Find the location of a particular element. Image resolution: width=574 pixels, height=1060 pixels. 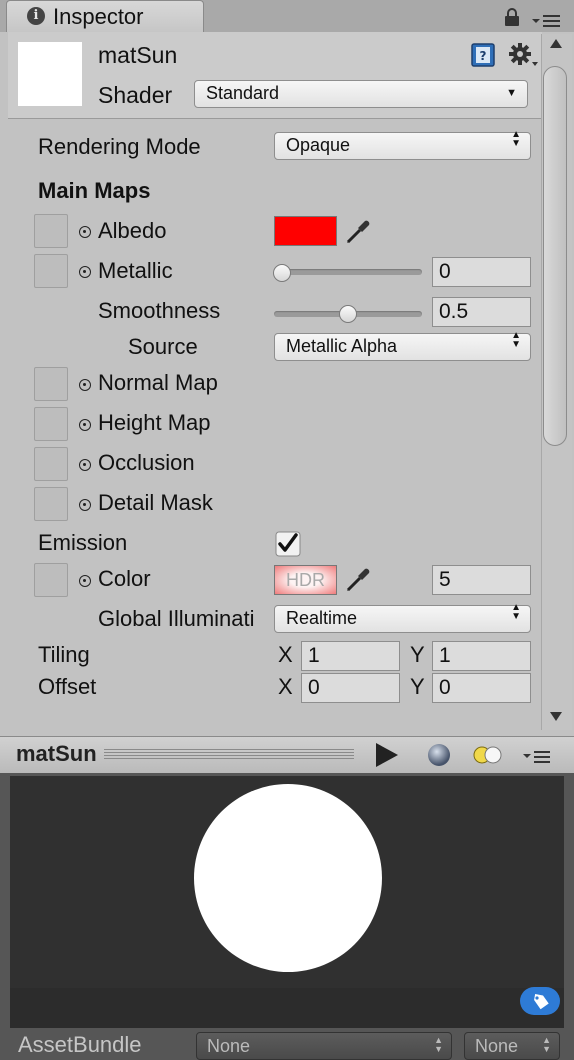

emission-intensity-field: 5 is located at coordinates (481, 580).